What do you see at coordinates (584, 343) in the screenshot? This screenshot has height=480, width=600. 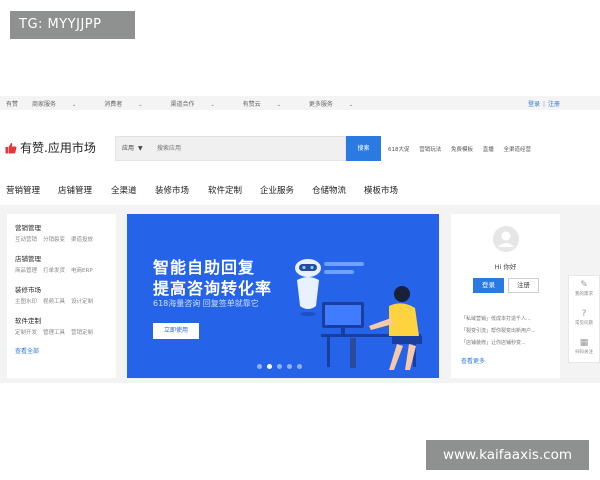 I see `qrcode-icon: ▦` at bounding box center [584, 343].